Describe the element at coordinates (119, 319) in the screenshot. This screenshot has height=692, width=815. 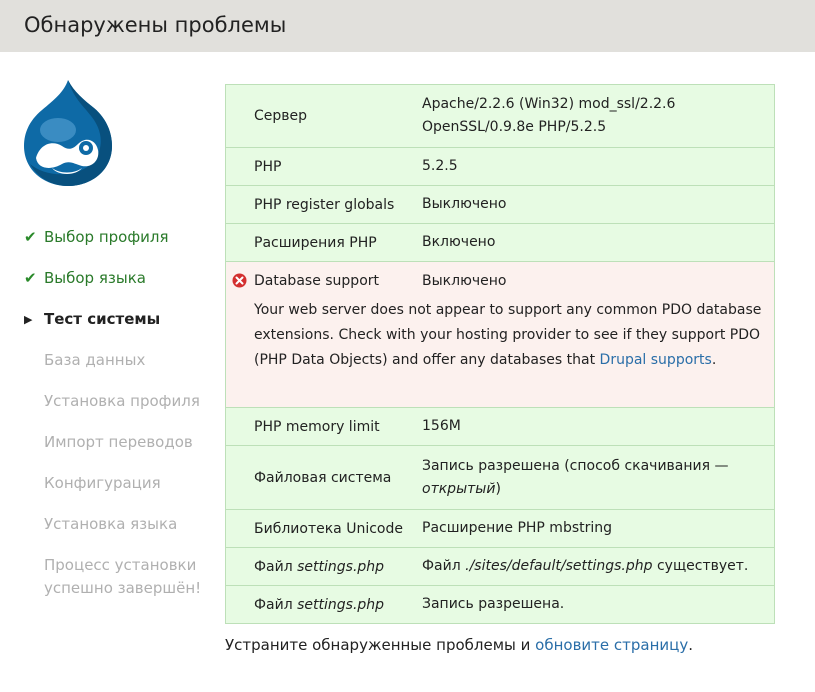
I see `step-system-test: ▶ Тест системы` at that location.